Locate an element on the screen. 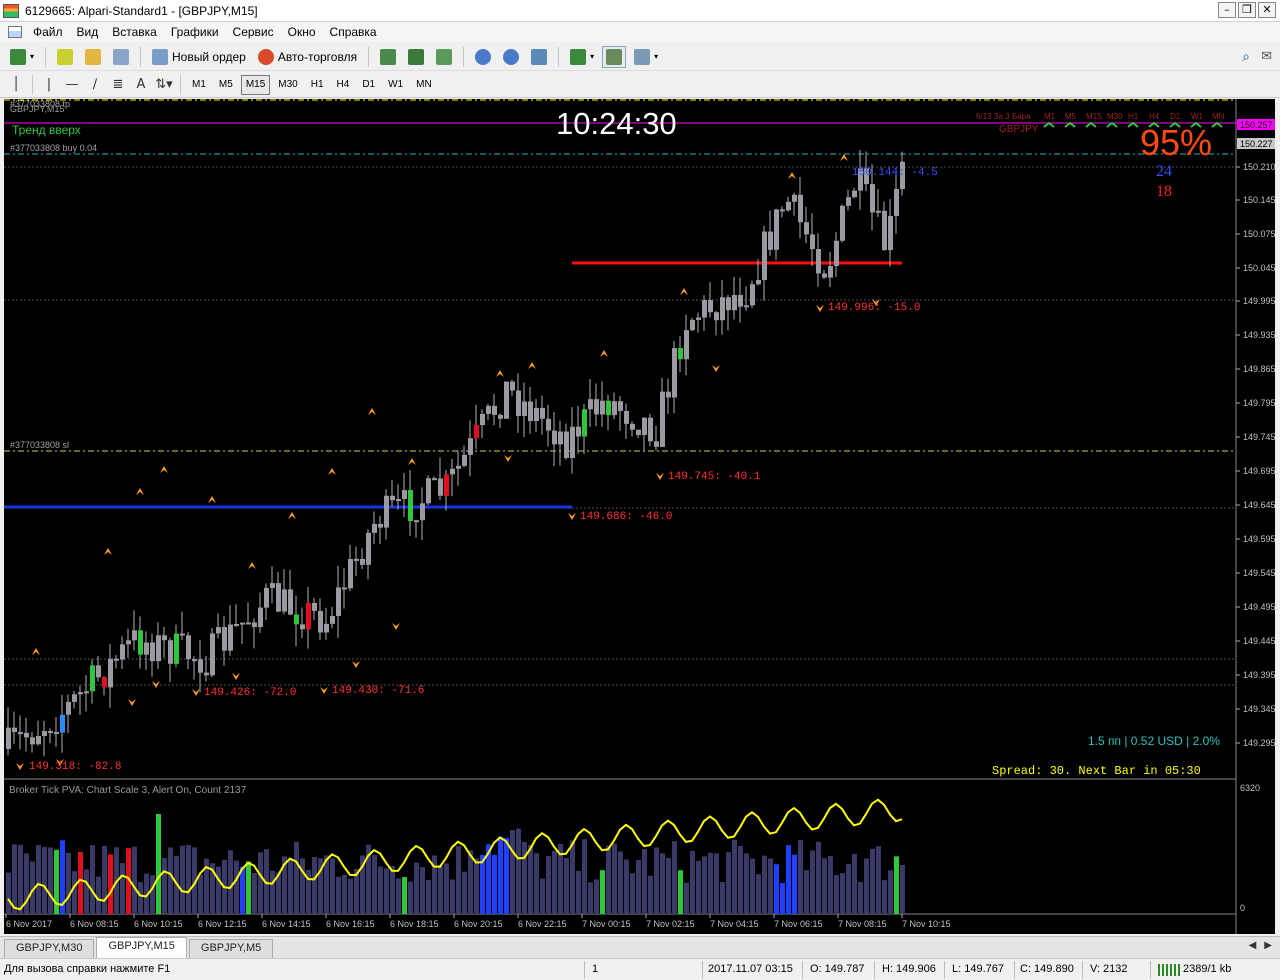  favorites-button is located at coordinates (93, 57).